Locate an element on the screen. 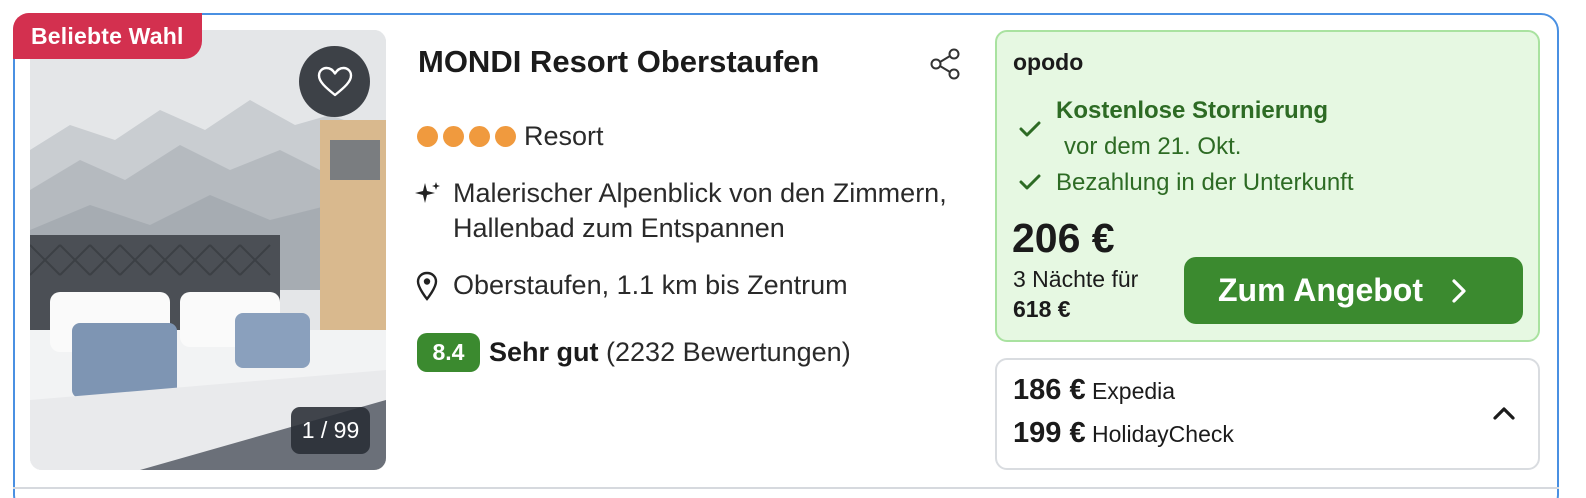  nightly-price: 206 € is located at coordinates (1063, 238).